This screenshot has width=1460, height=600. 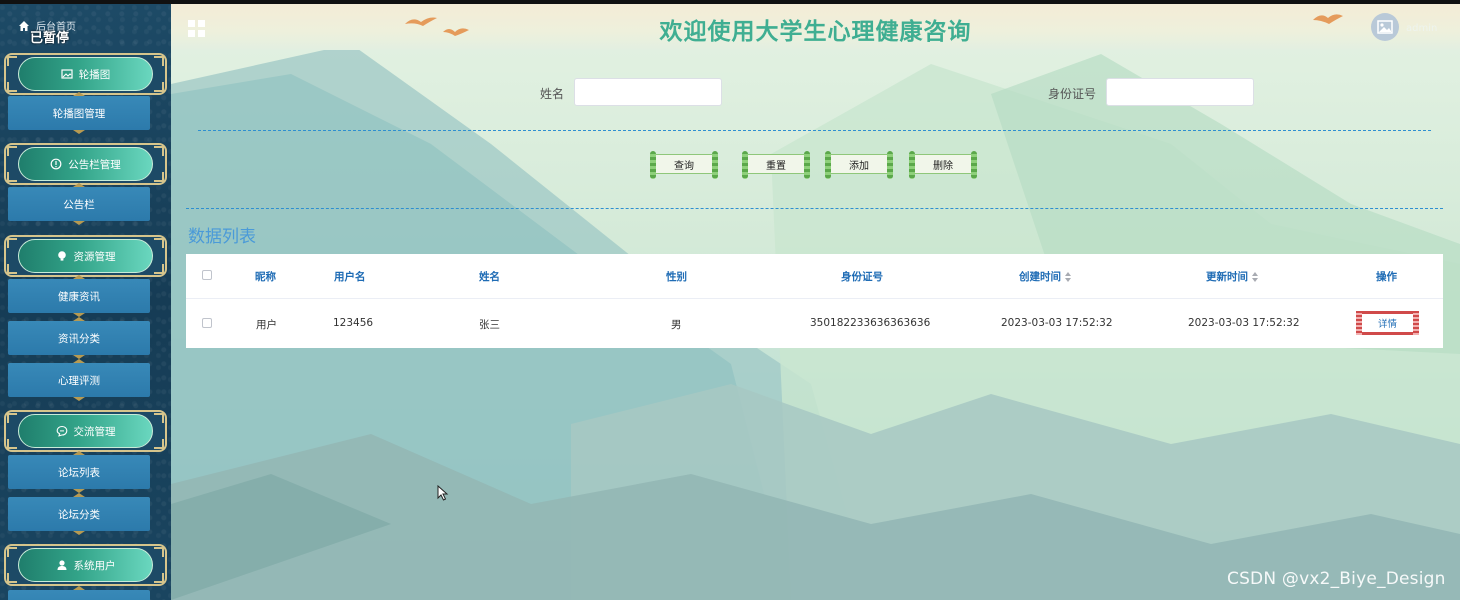 I want to click on mouse-cursor-icon, so click(x=443, y=493).